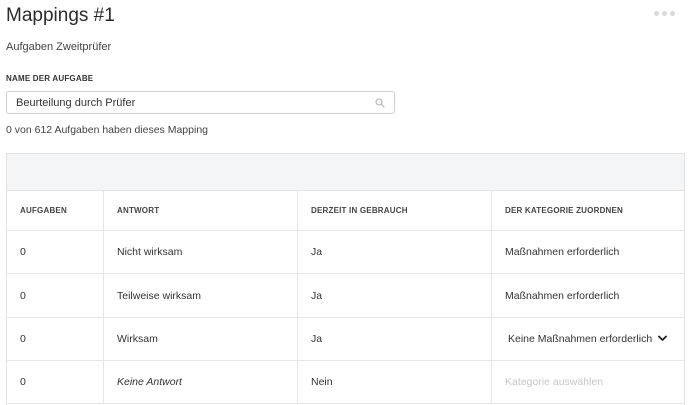 The height and width of the screenshot is (405, 688). Describe the element at coordinates (107, 130) in the screenshot. I see `mapping-count-text: 0 von 612 Aufgaben haben dieses Mapping` at that location.